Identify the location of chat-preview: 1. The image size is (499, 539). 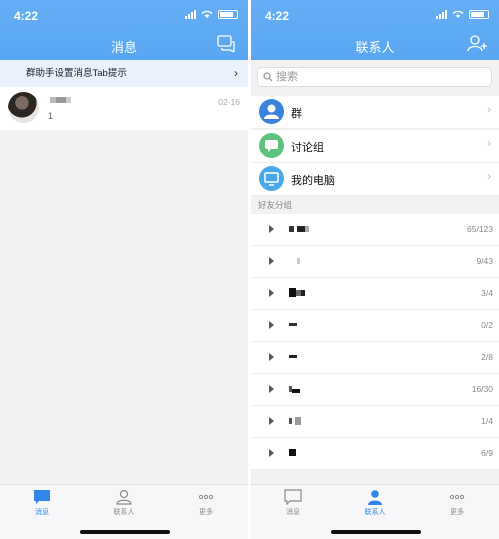
(51, 116).